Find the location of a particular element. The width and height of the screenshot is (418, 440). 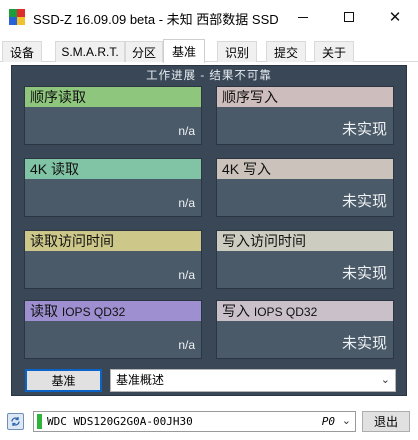

maximize-button is located at coordinates (349, 17).